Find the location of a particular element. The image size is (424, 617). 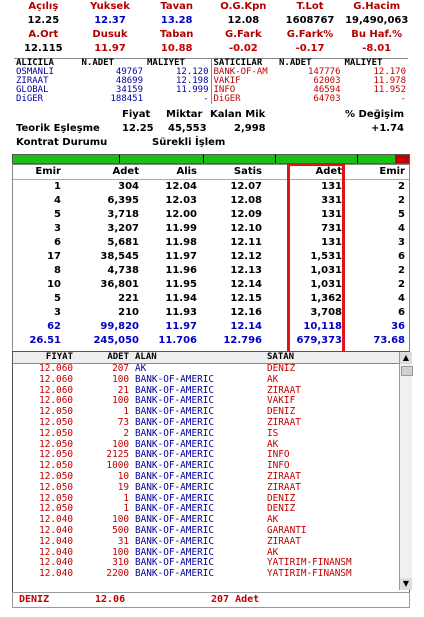

depth-row: 10 36,801 11.95 12.14 1,031 2 is located at coordinates (211, 285).